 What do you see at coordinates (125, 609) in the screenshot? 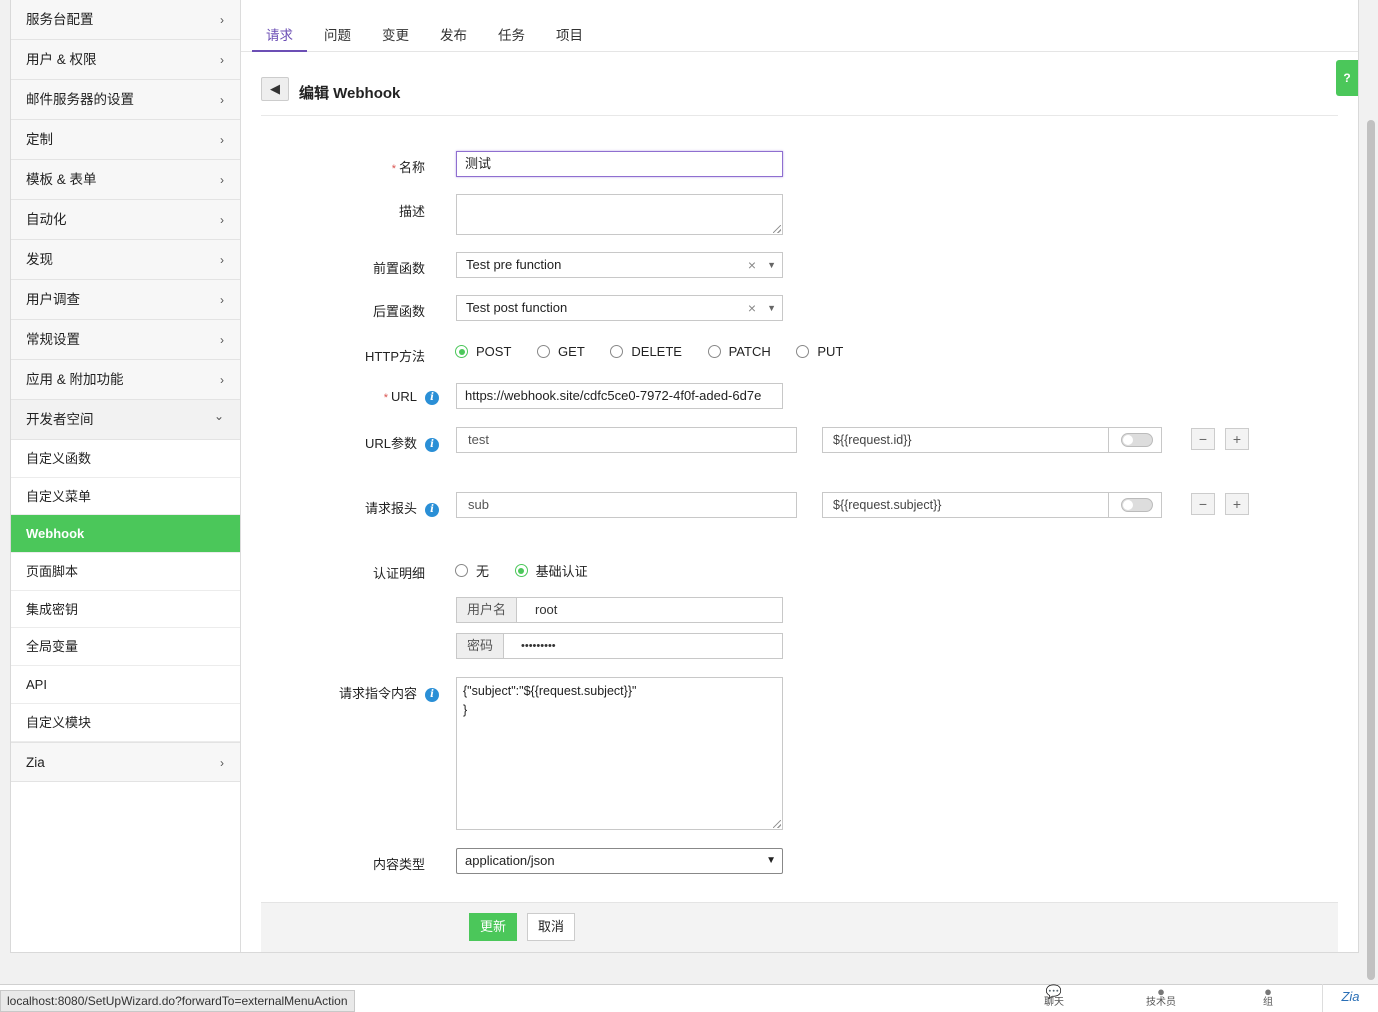
I see `sidebar-subitem-integration-keys: 集成密钥` at bounding box center [125, 609].